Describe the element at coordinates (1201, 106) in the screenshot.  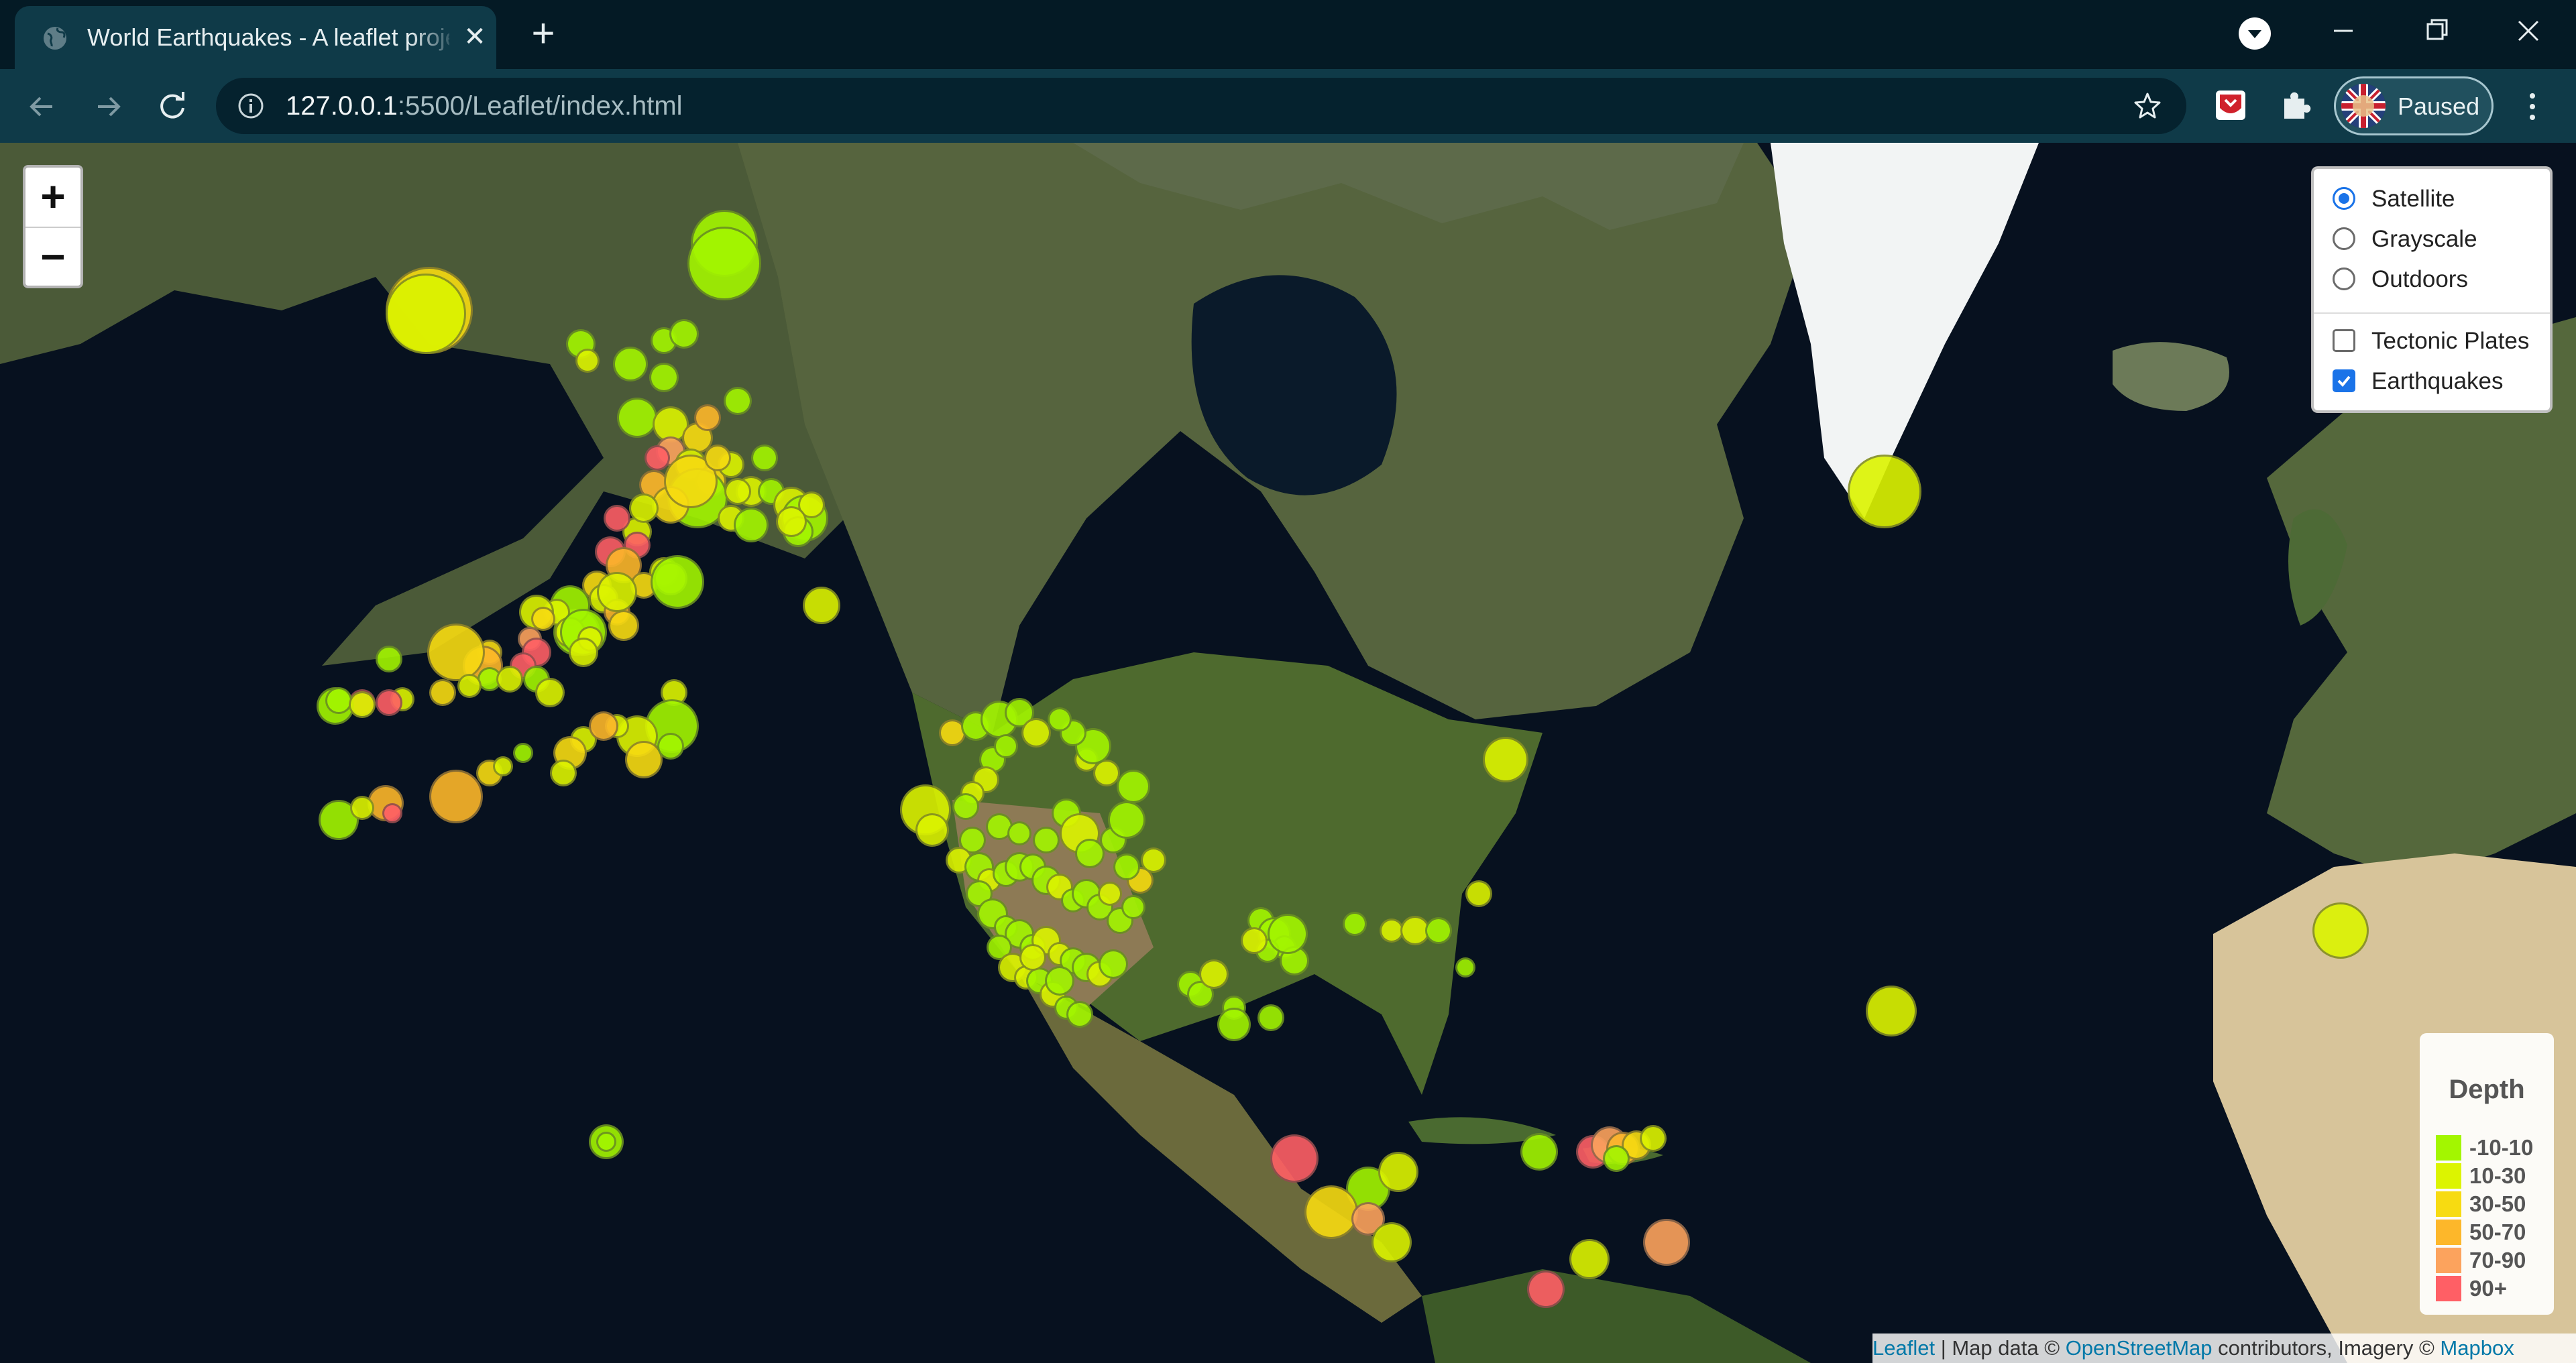
I see `address-bar: 127.0.0.1:5500/Leaflet/index.html` at that location.